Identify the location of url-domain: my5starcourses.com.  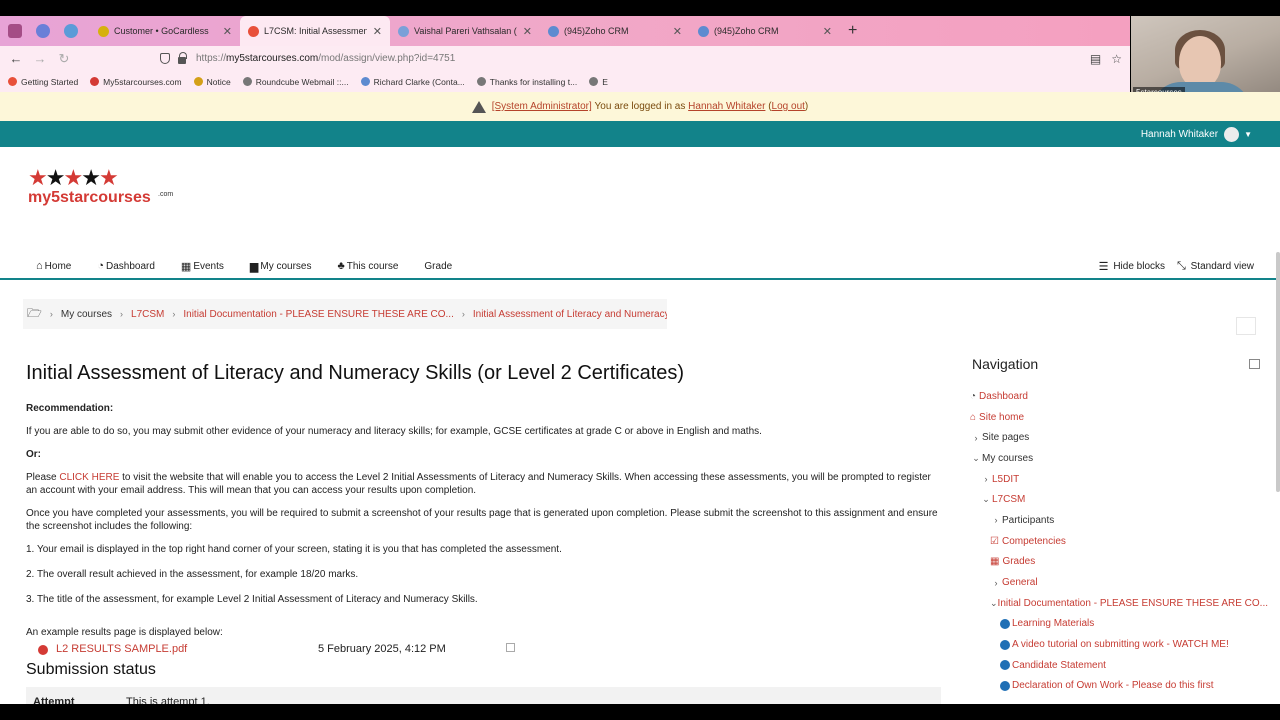
(272, 58).